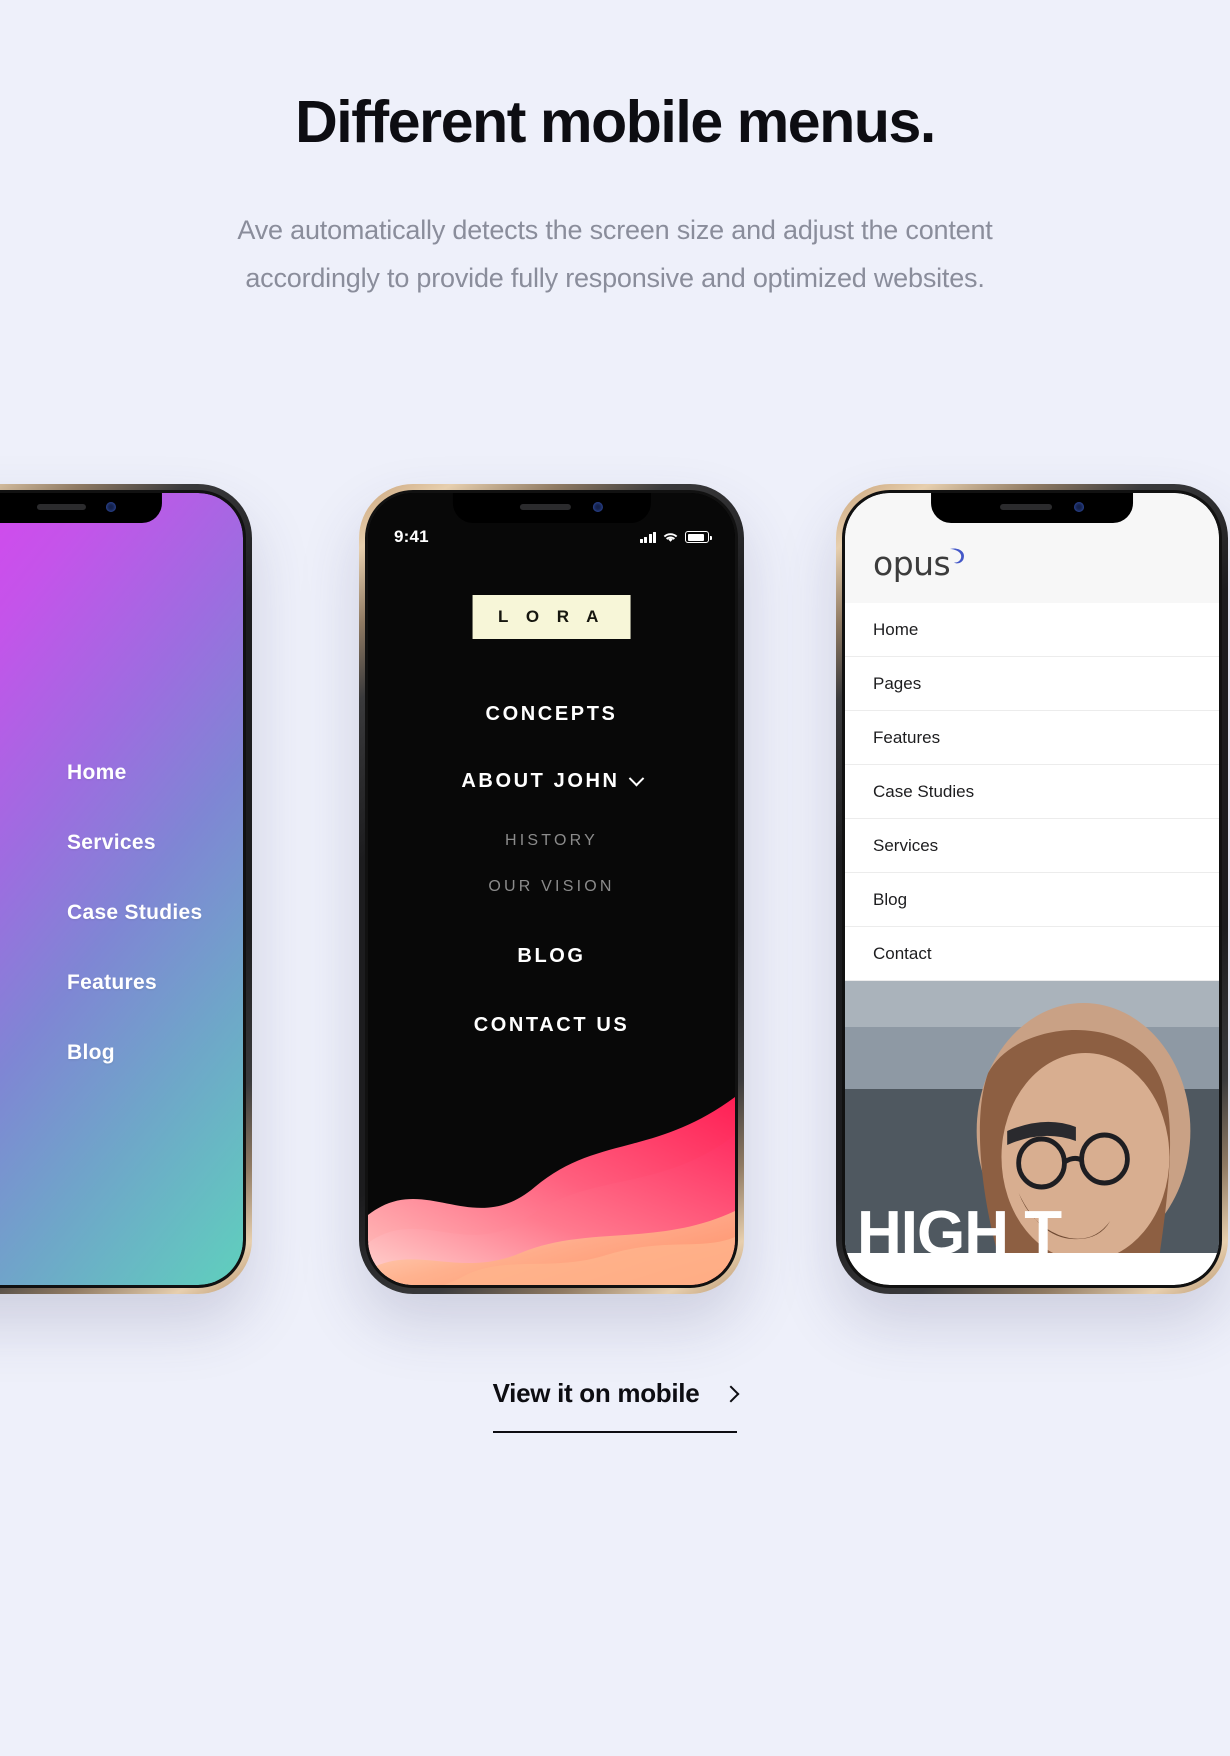  I want to click on view-on-mobile-button: View it on mobile, so click(616, 1405).